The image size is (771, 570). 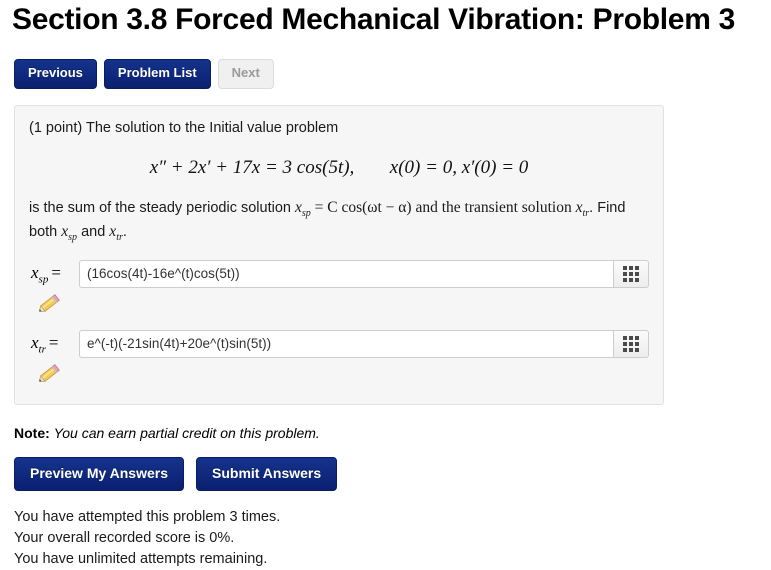 I want to click on submit-answers-button: Submit Answers, so click(x=267, y=474).